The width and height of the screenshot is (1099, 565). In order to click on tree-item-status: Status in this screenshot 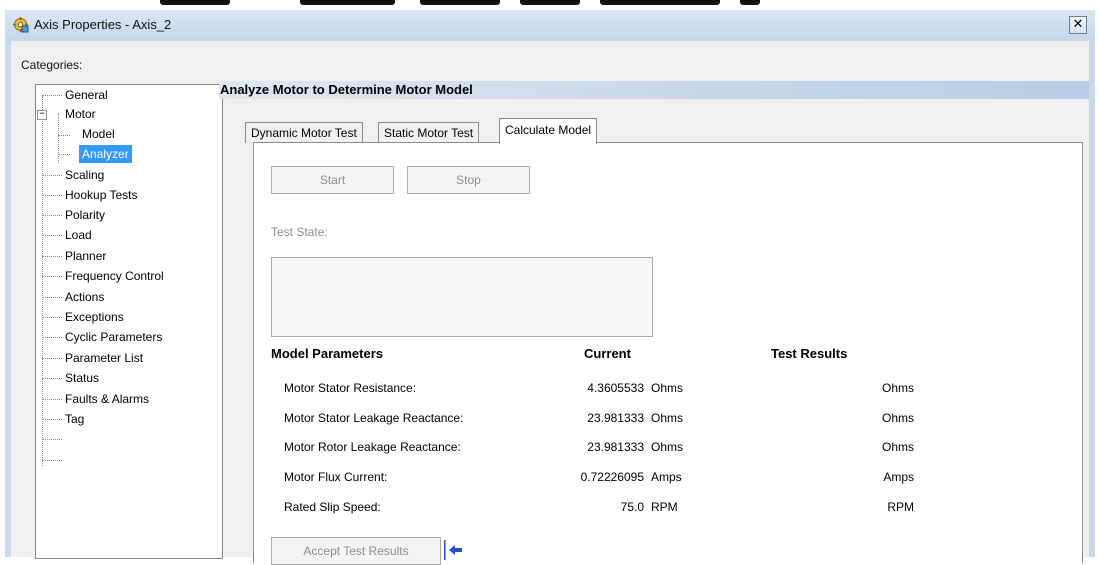, I will do `click(82, 378)`.